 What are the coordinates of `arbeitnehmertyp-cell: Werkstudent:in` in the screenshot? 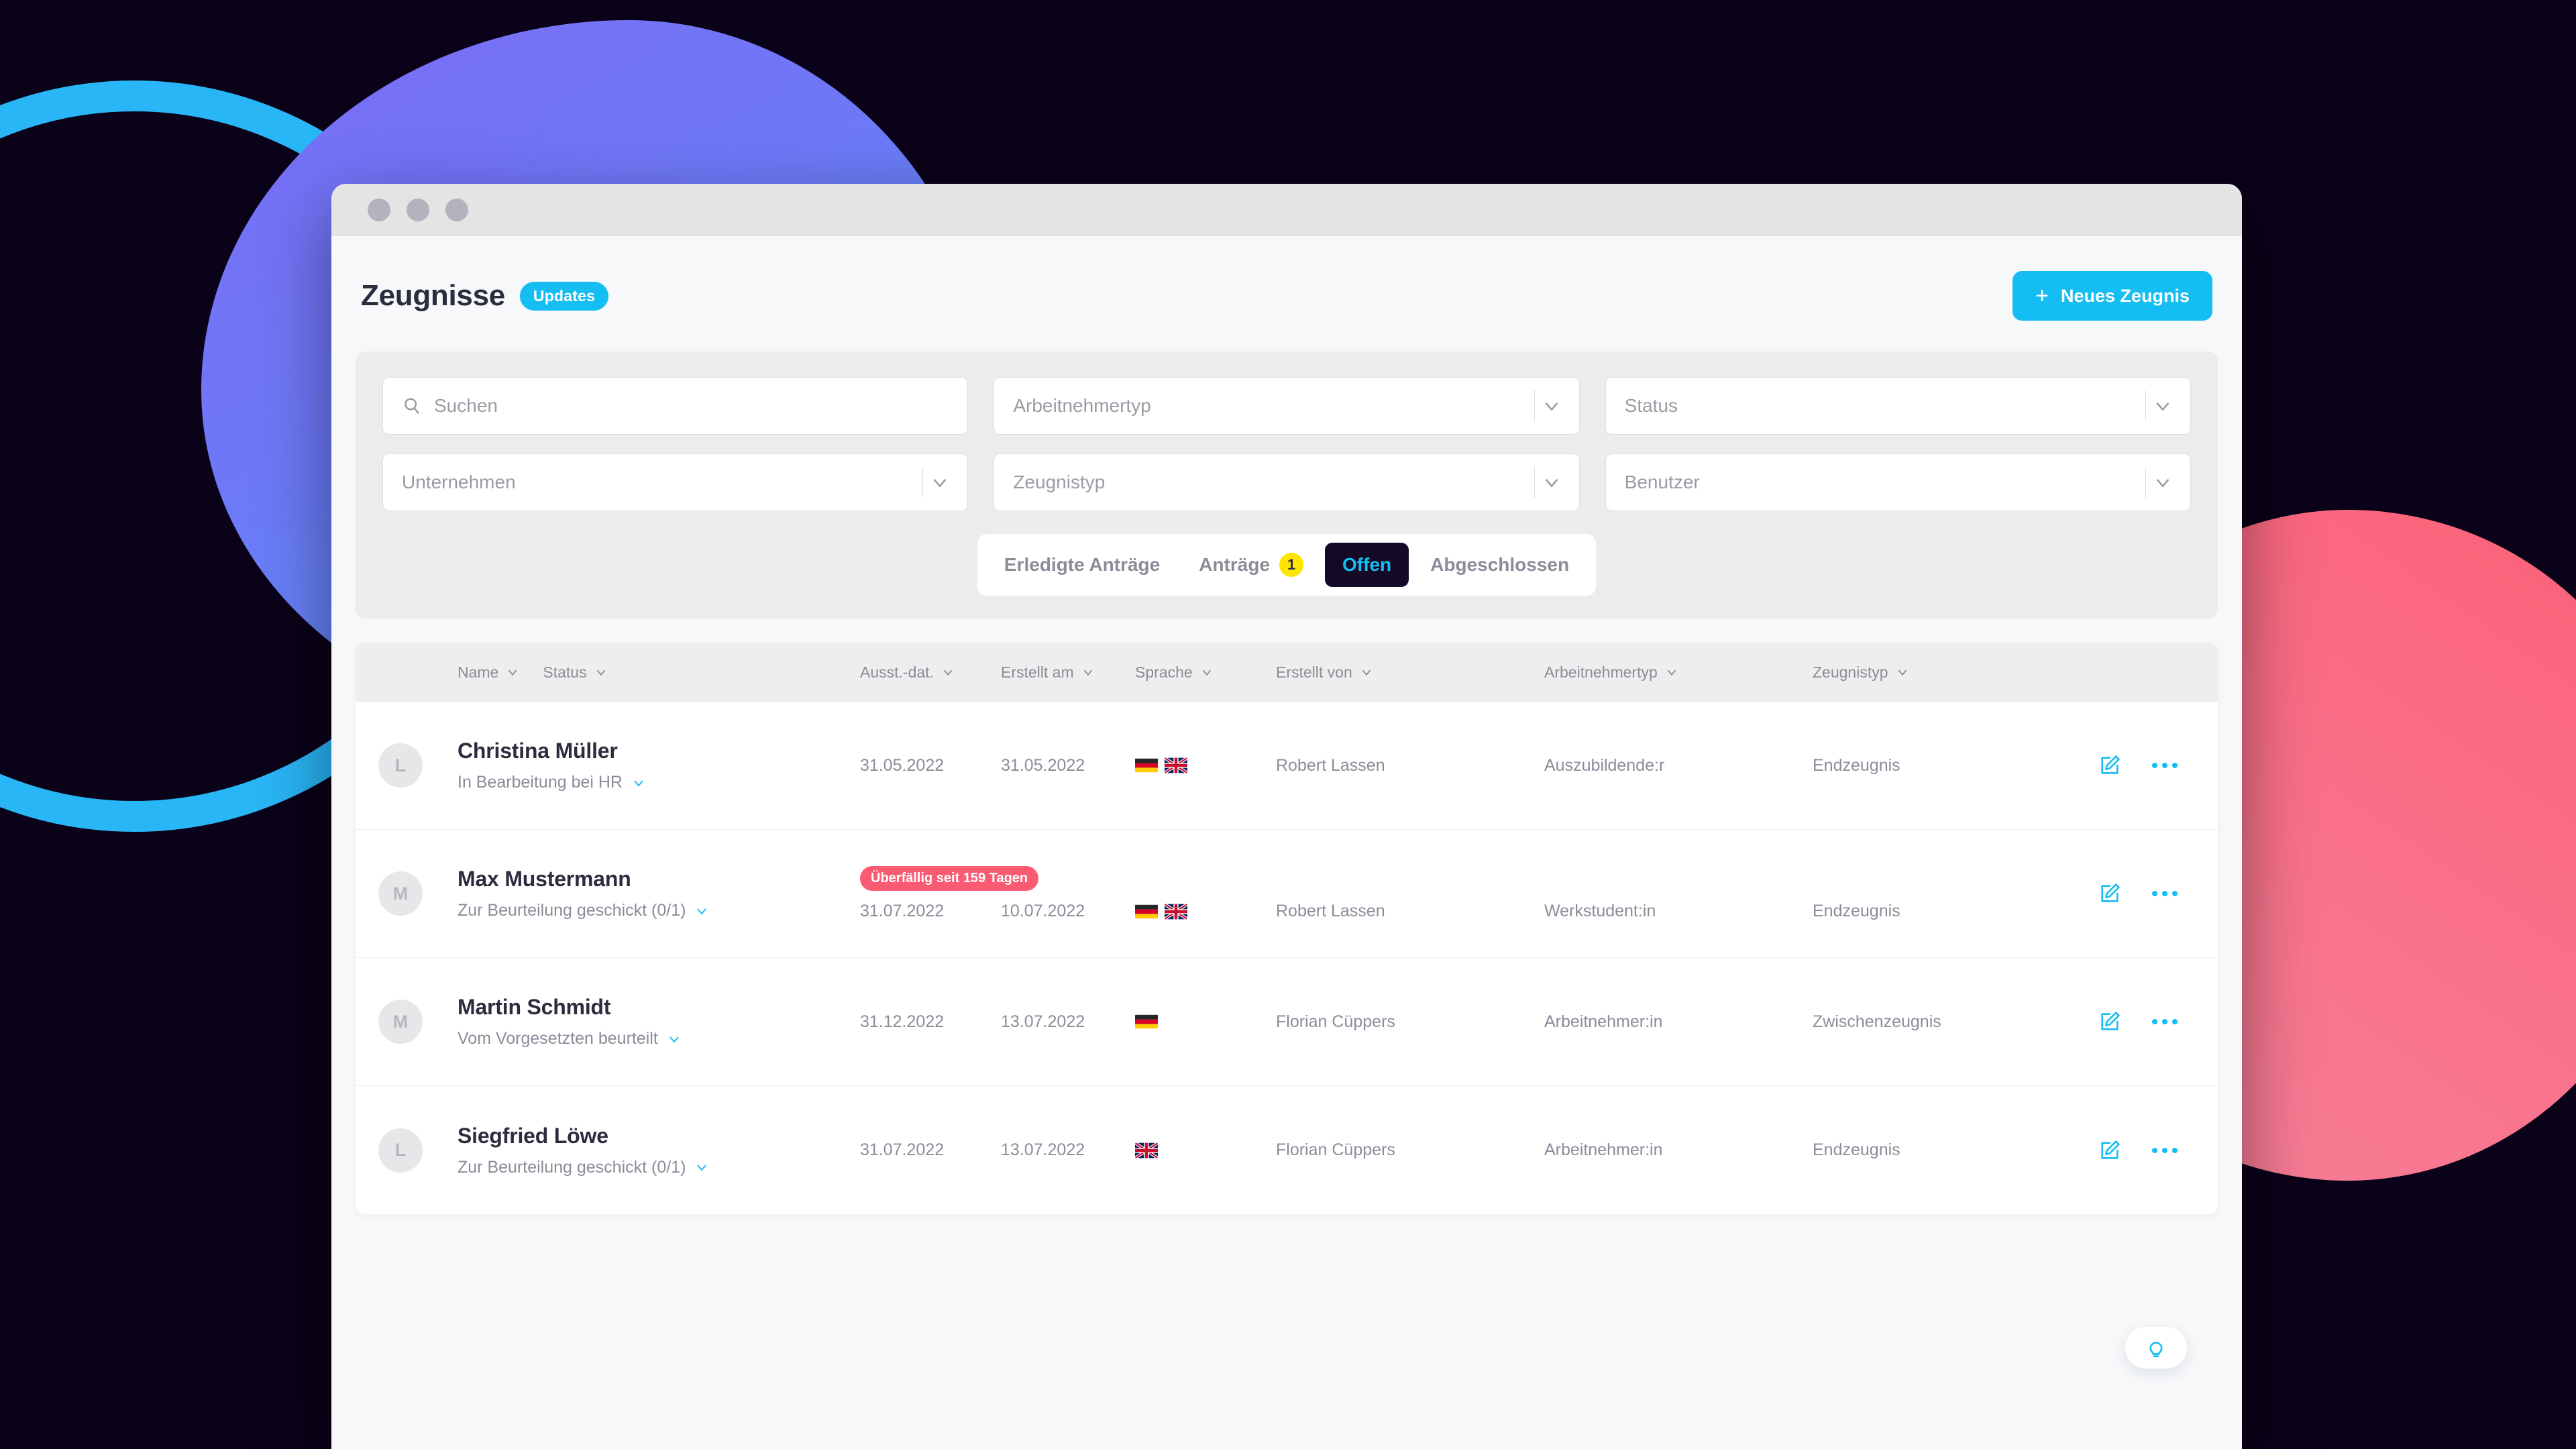 It's located at (1678, 893).